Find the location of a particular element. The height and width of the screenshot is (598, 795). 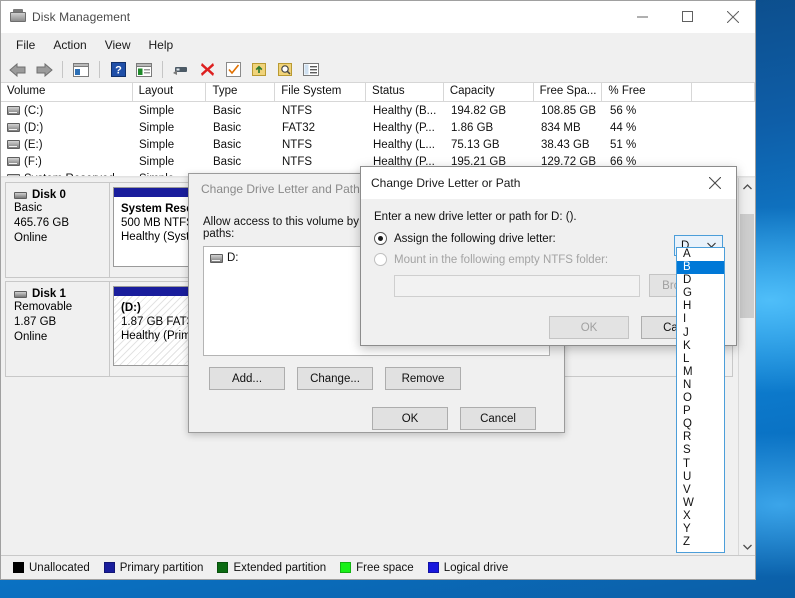

help-icon: ? is located at coordinates (118, 70).